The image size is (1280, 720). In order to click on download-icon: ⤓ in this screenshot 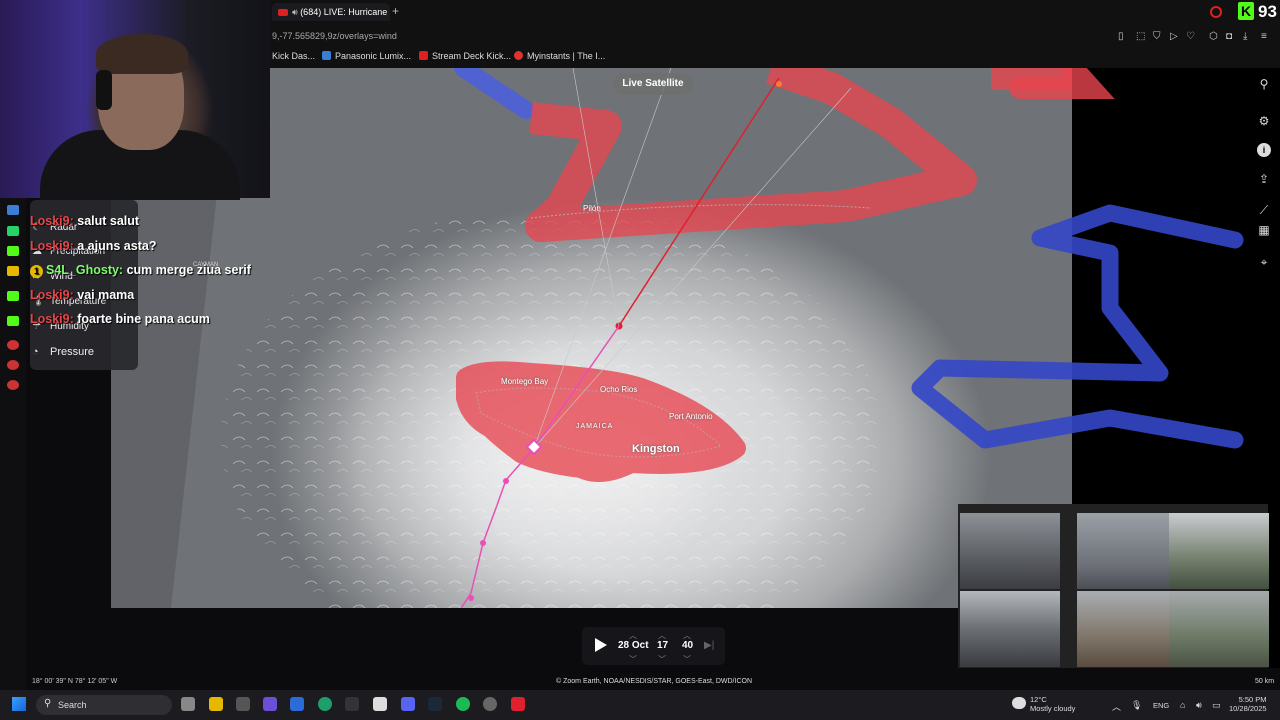, I will do `click(1245, 36)`.